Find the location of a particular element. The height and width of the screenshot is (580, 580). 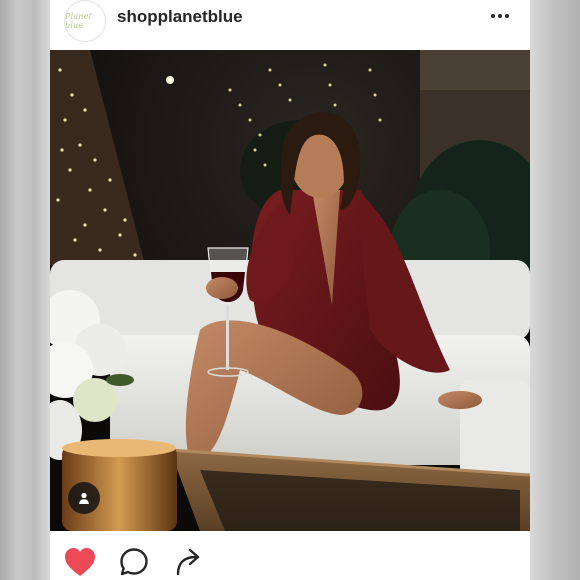

post-actions is located at coordinates (290, 555).